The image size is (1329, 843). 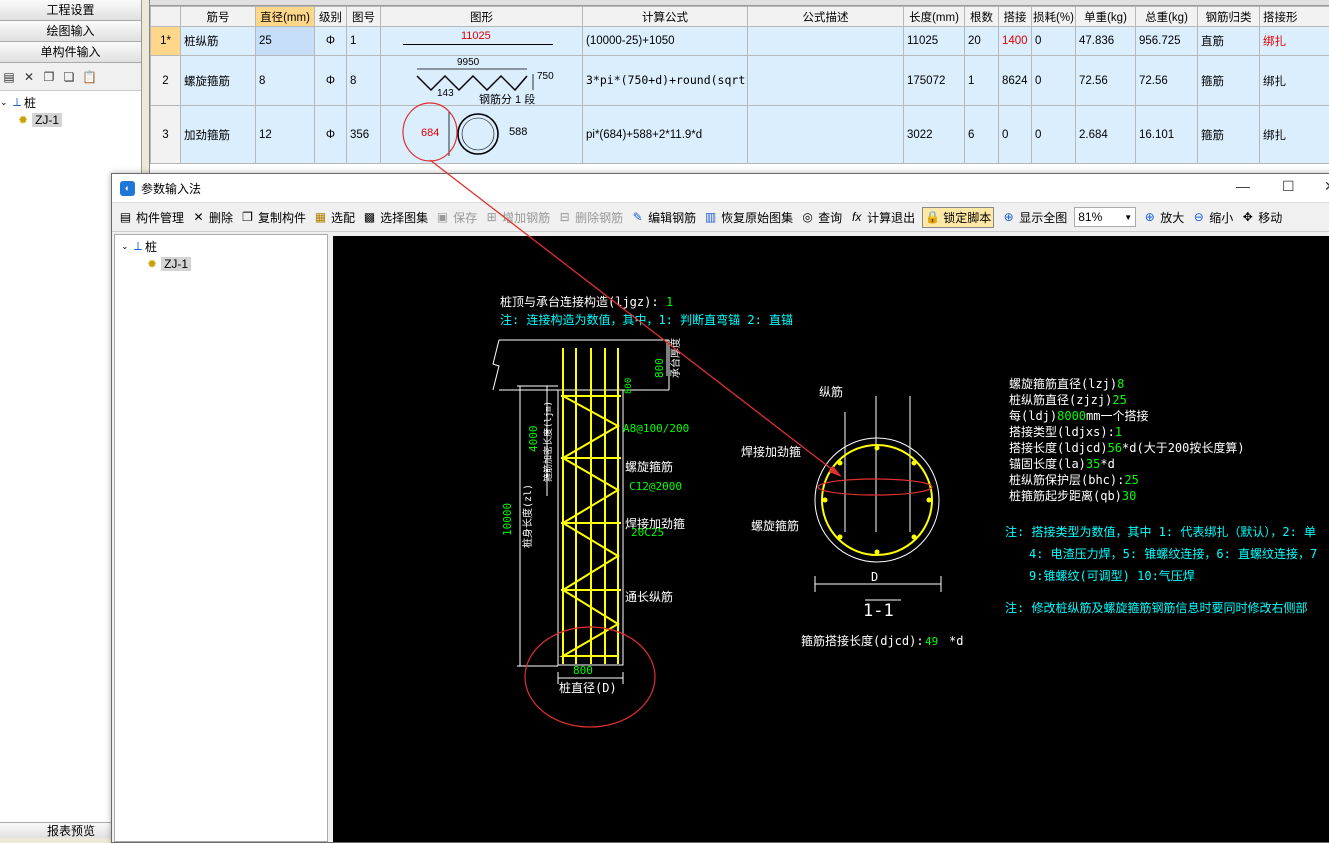 What do you see at coordinates (89, 77) in the screenshot?
I see `clipboard-icon: 📋` at bounding box center [89, 77].